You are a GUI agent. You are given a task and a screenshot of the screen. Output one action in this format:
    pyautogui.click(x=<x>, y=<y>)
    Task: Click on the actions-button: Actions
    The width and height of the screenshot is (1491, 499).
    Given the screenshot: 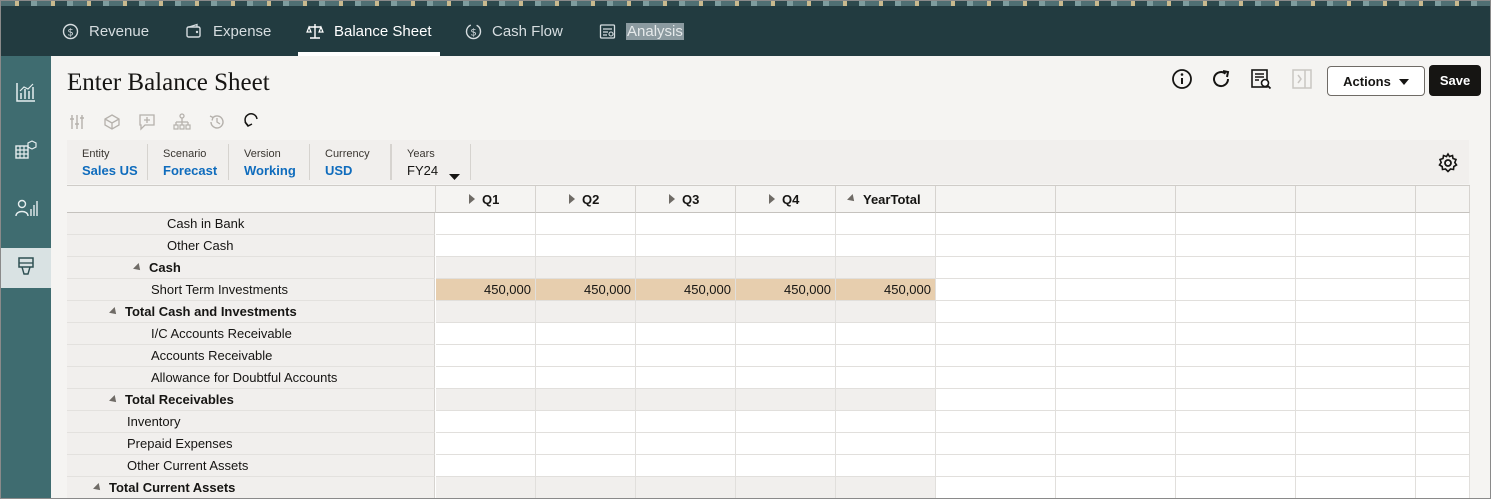 What is the action you would take?
    pyautogui.click(x=1376, y=81)
    